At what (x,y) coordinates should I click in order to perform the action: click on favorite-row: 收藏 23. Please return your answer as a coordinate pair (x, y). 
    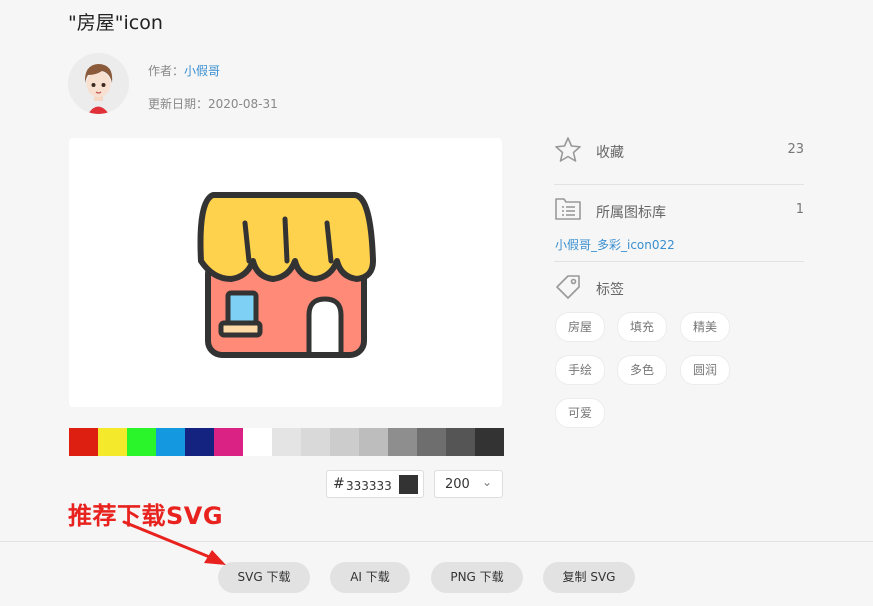
    Looking at the image, I should click on (679, 151).